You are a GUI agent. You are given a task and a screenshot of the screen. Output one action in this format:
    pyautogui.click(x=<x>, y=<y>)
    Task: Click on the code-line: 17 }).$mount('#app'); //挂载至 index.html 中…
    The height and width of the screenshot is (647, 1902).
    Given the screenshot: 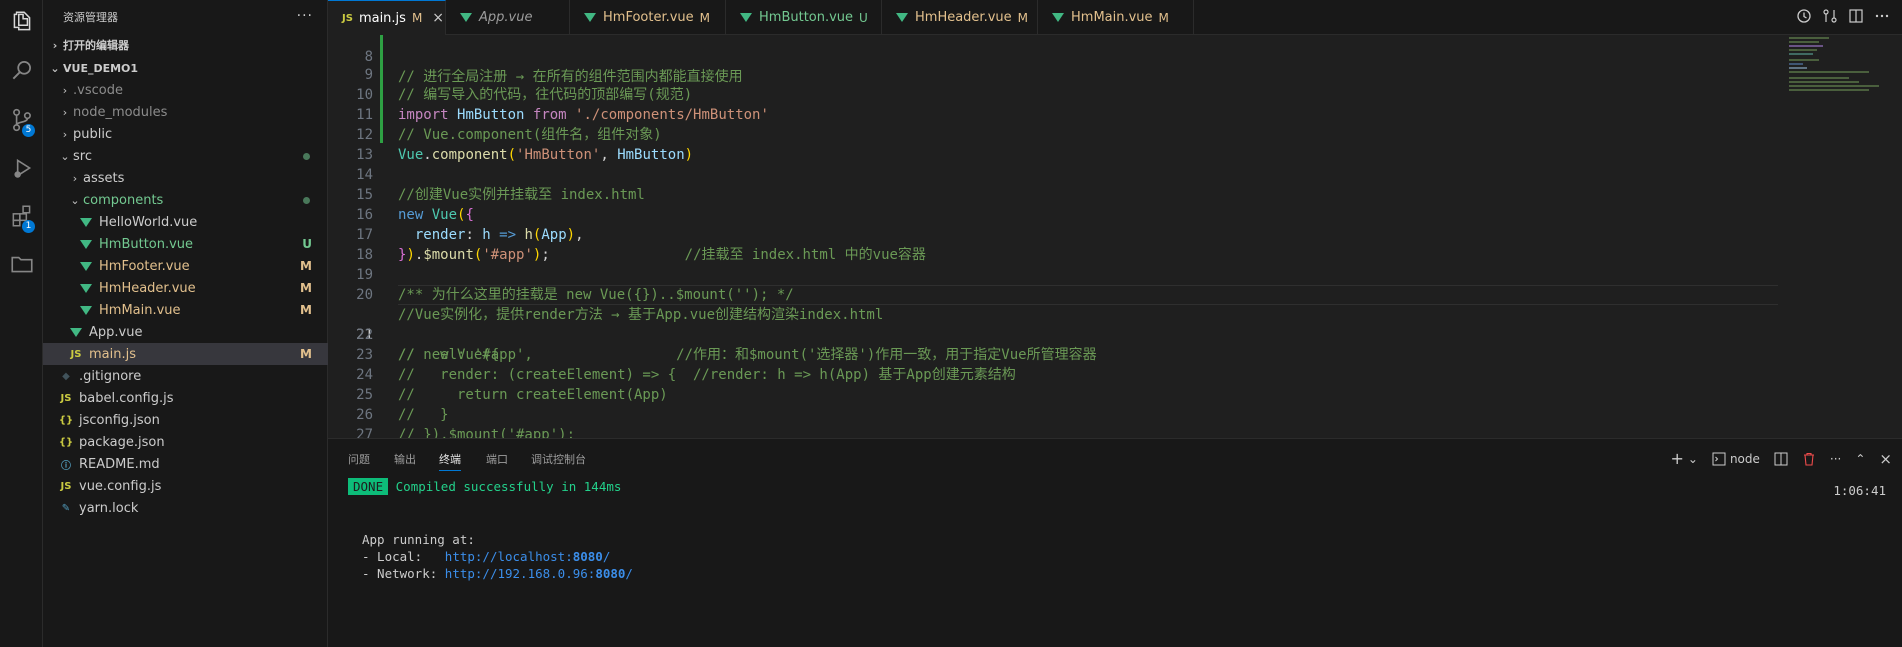 What is the action you would take?
    pyautogui.click(x=1053, y=234)
    